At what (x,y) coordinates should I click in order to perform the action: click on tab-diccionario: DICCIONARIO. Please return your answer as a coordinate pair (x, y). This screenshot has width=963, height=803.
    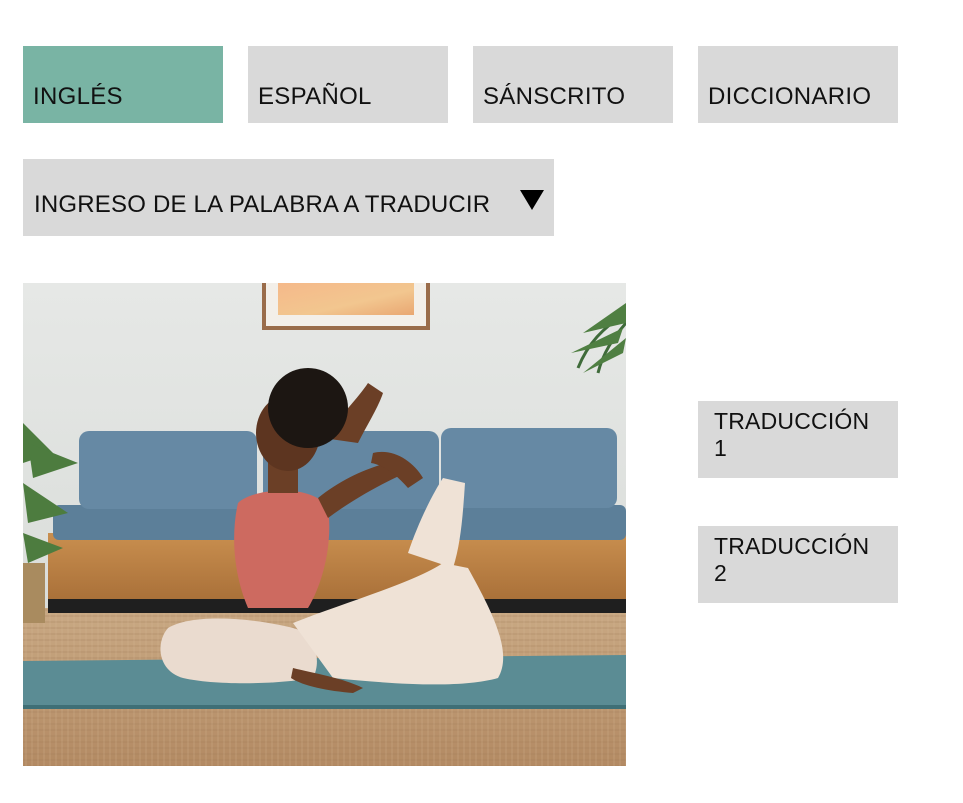
    Looking at the image, I should click on (798, 84).